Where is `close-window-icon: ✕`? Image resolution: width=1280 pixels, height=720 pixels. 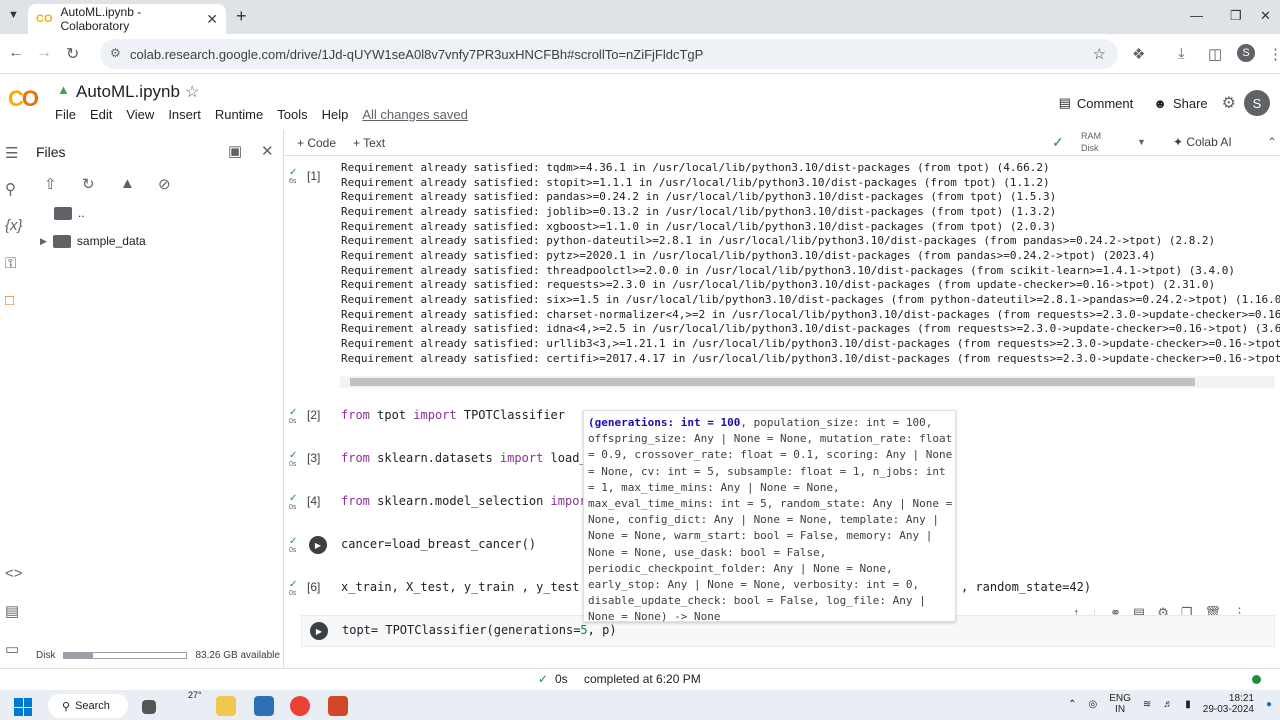 close-window-icon: ✕ is located at coordinates (1265, 16).